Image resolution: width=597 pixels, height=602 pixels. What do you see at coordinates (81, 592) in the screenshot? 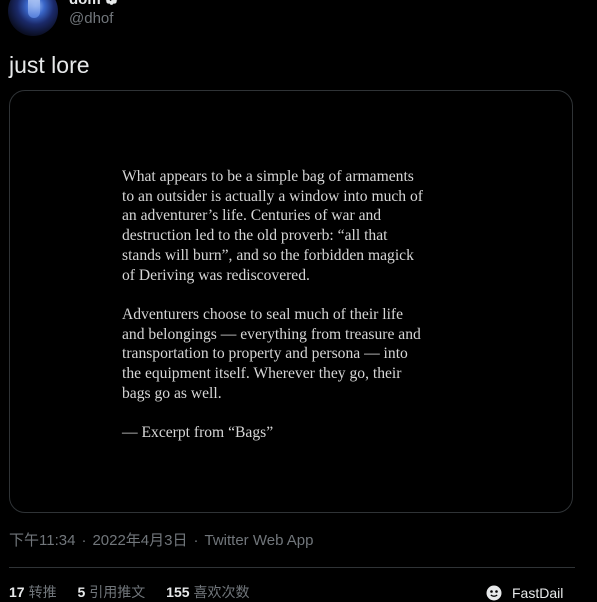
I see `quotes-count: 5` at bounding box center [81, 592].